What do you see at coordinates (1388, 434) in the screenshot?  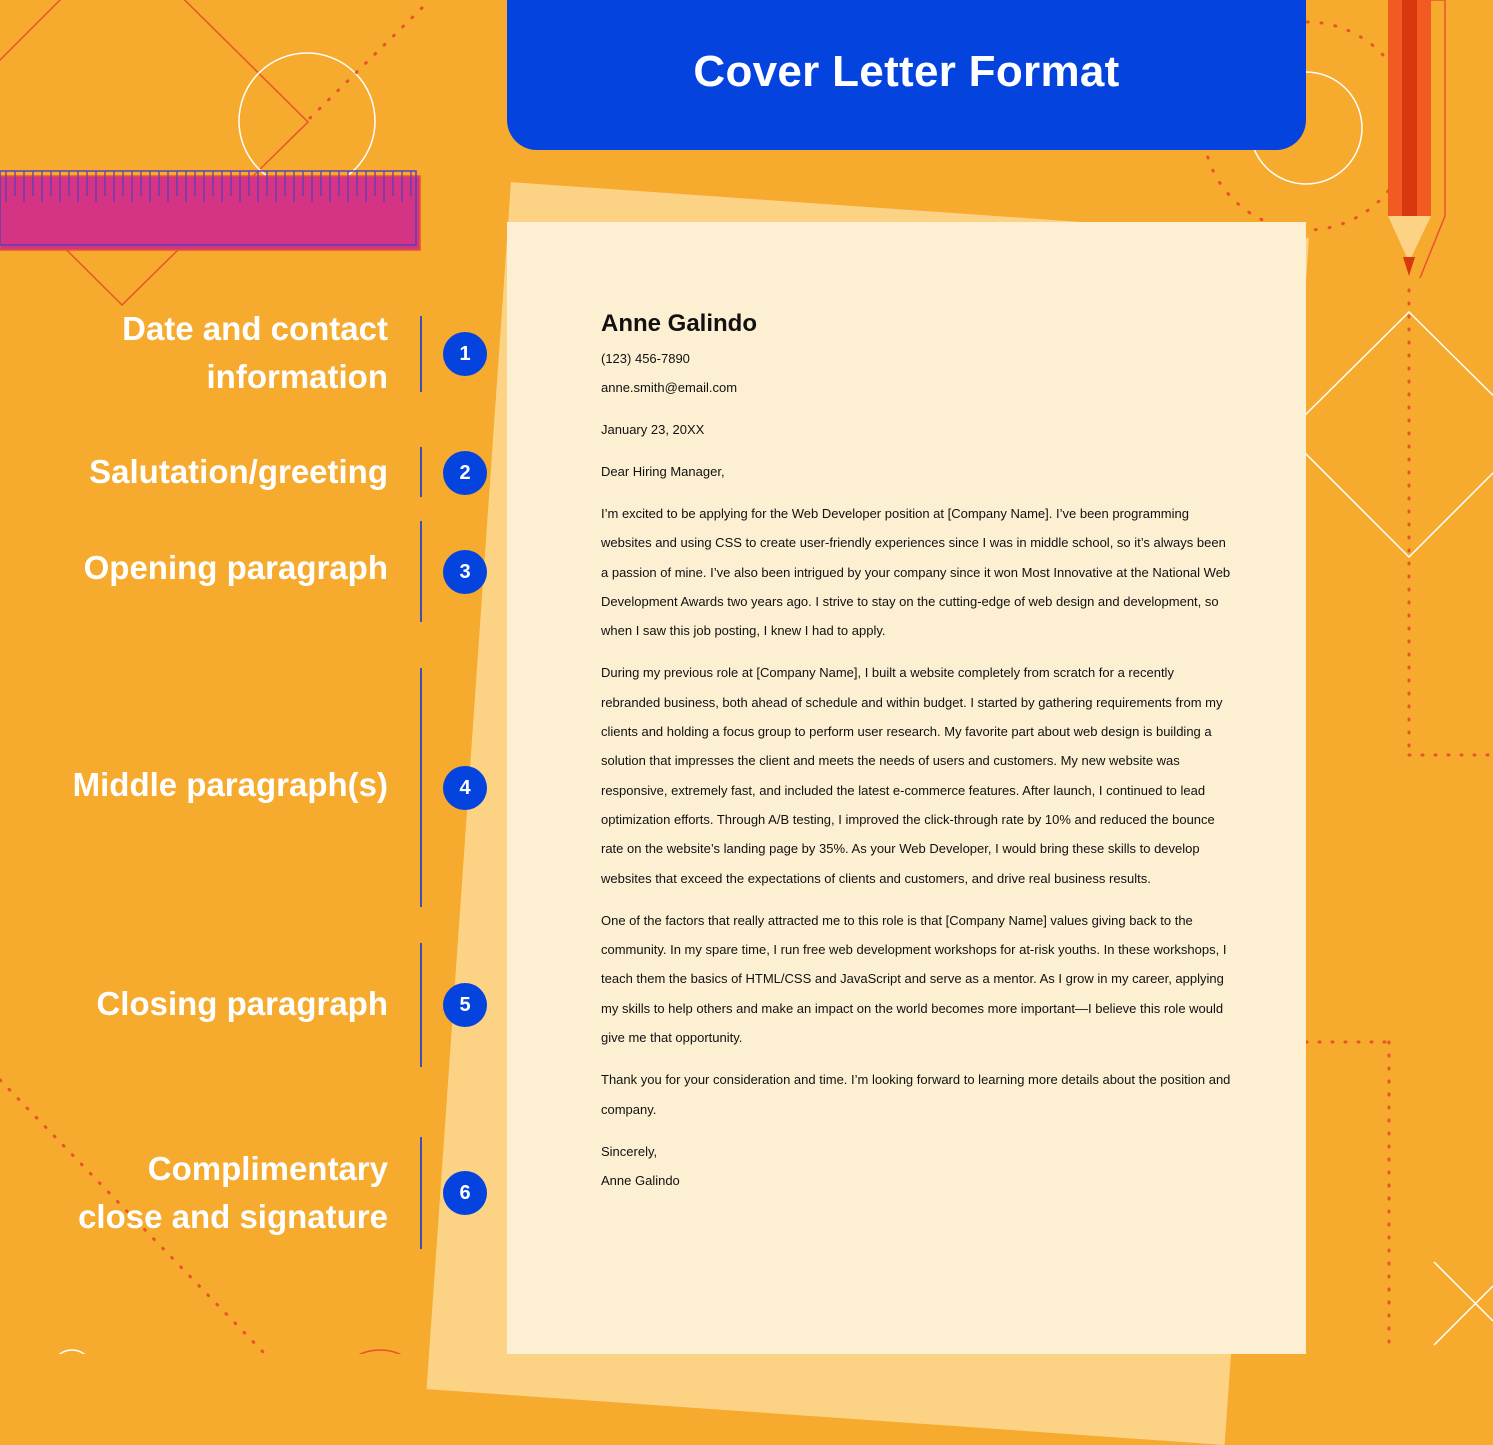 I see `diamond-outline-right` at bounding box center [1388, 434].